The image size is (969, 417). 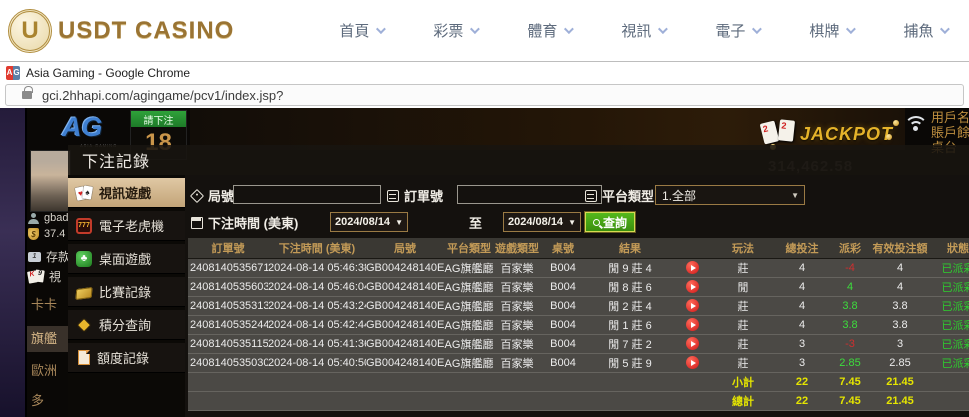 I want to click on bg-menu-item: 多, so click(x=48, y=399).